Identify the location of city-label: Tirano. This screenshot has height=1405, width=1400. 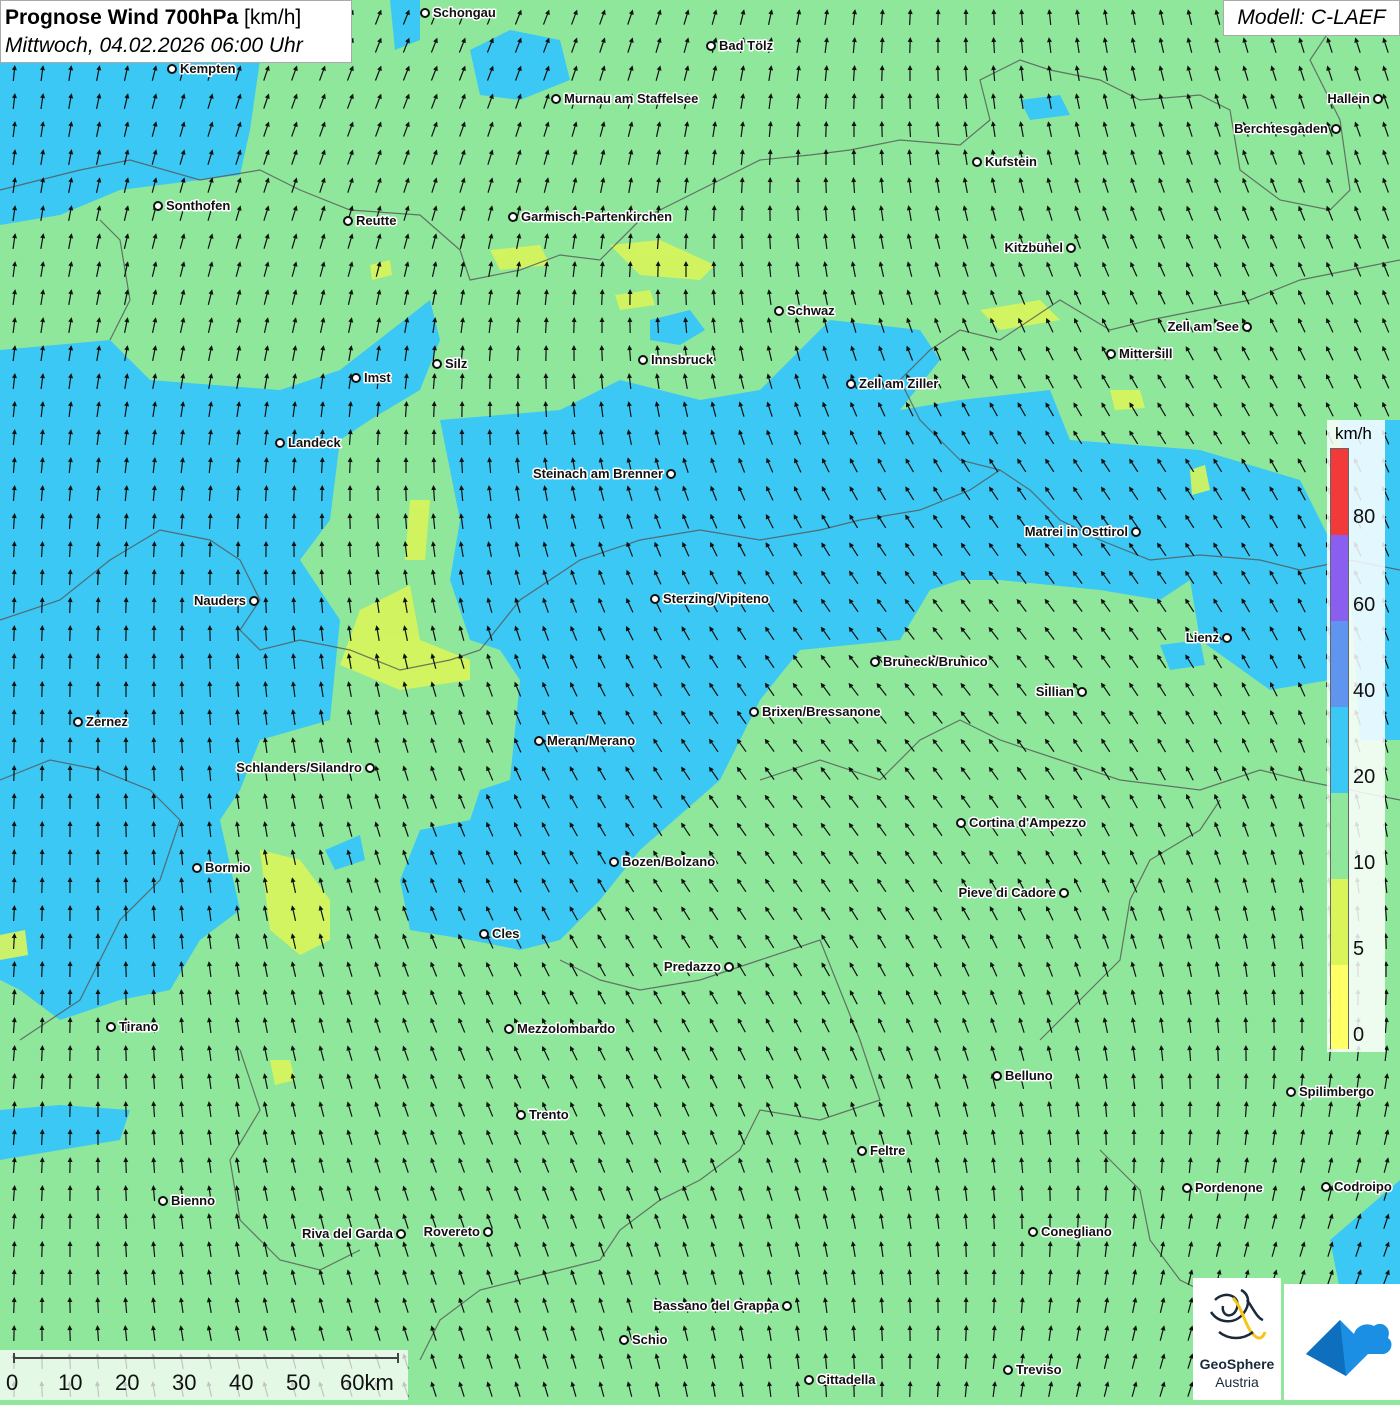
(139, 1026).